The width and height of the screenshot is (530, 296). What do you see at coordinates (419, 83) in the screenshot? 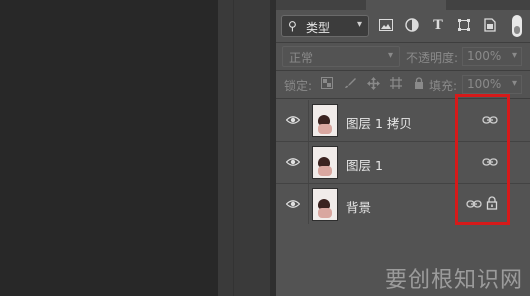
I see `lock-all-icon` at bounding box center [419, 83].